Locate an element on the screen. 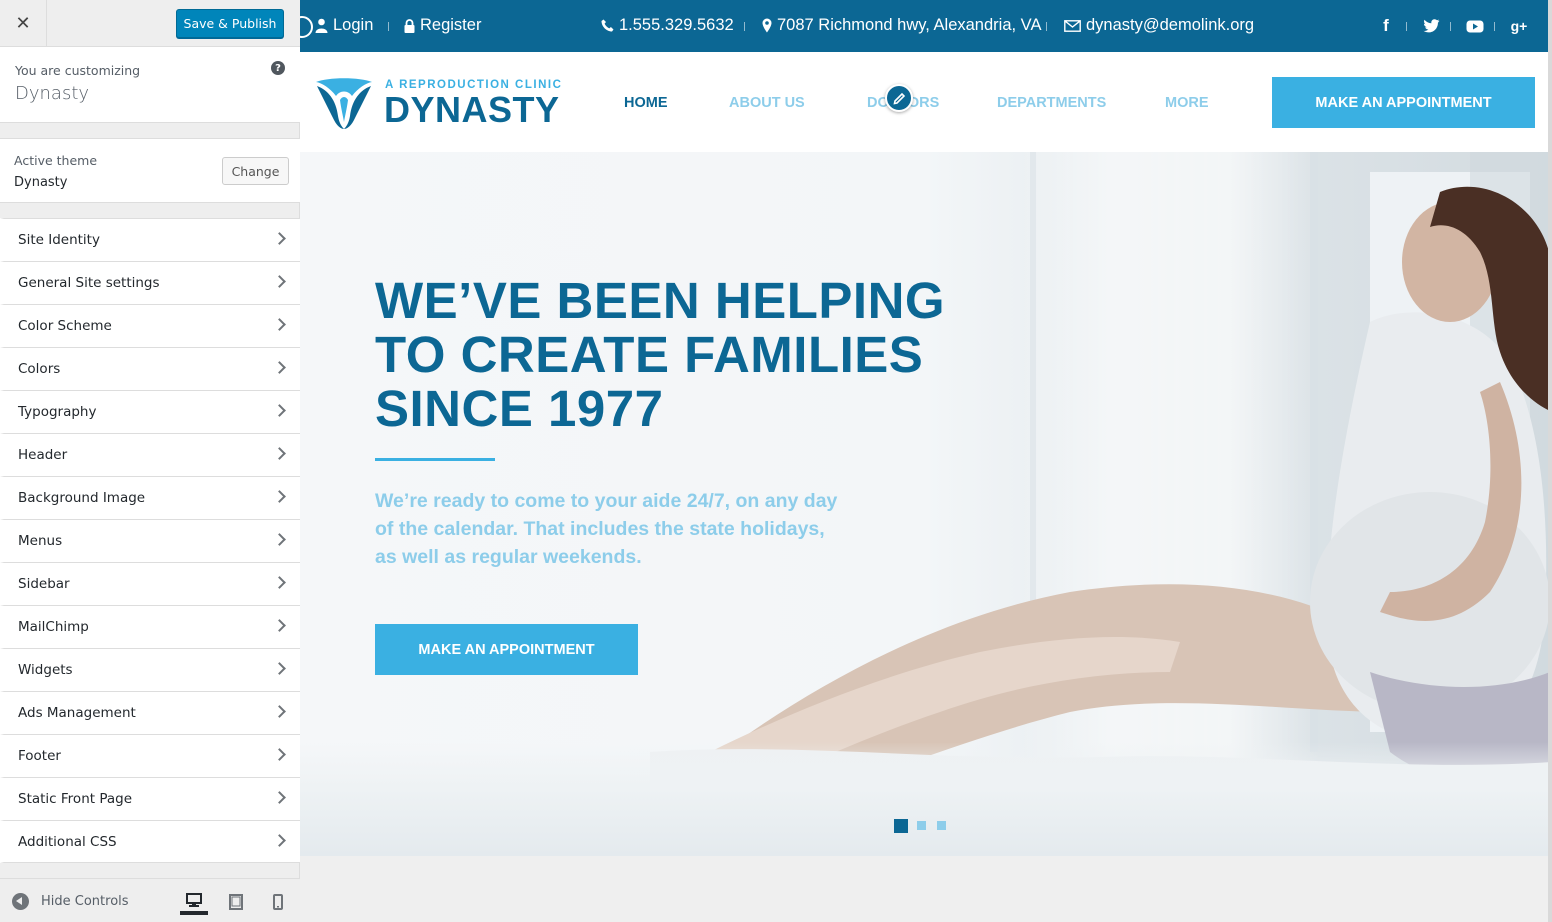 Image resolution: width=1552 pixels, height=922 pixels. help-icon: ? is located at coordinates (278, 68).